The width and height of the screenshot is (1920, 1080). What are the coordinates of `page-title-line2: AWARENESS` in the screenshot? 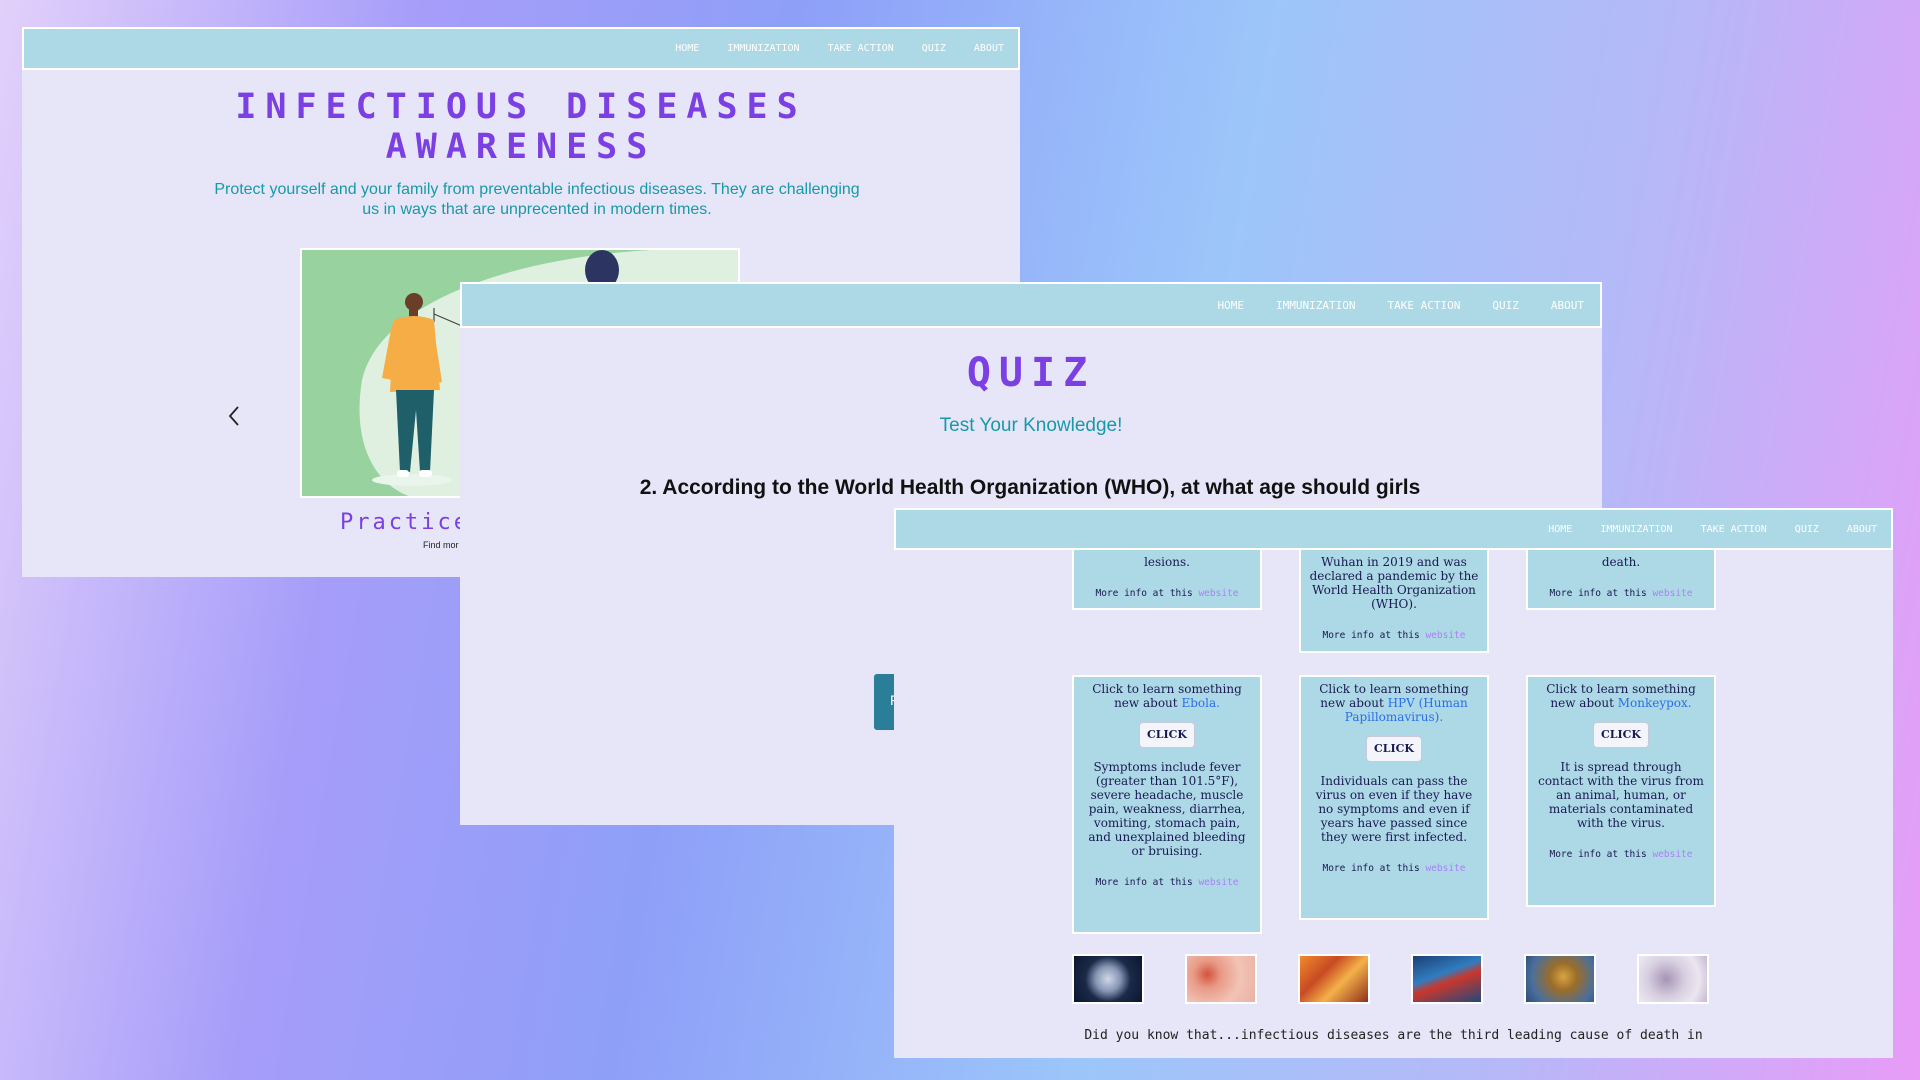 It's located at (521, 147).